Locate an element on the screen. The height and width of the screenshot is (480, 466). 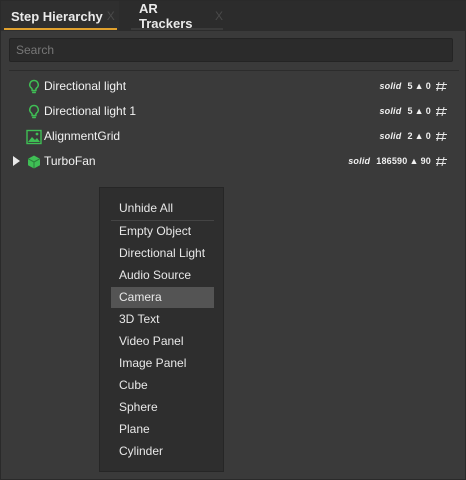
vertex-count: 186590 is located at coordinates (392, 161).